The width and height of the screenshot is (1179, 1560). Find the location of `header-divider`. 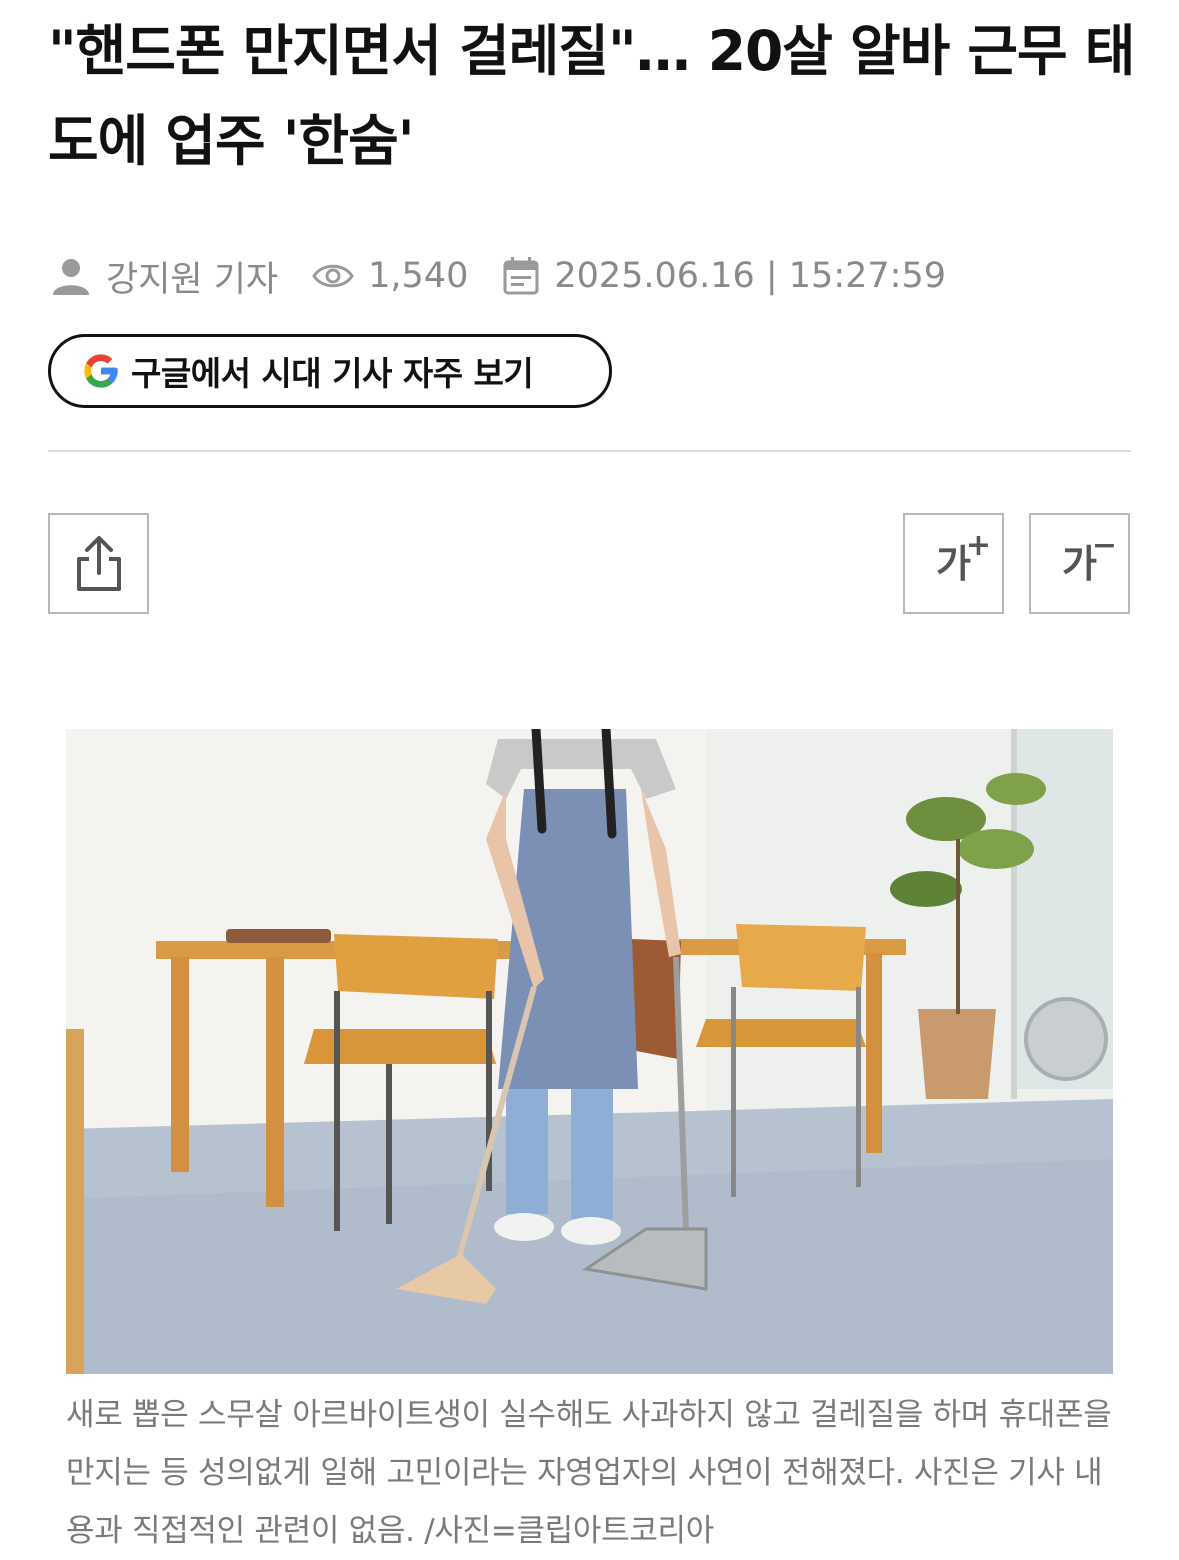

header-divider is located at coordinates (589, 451).